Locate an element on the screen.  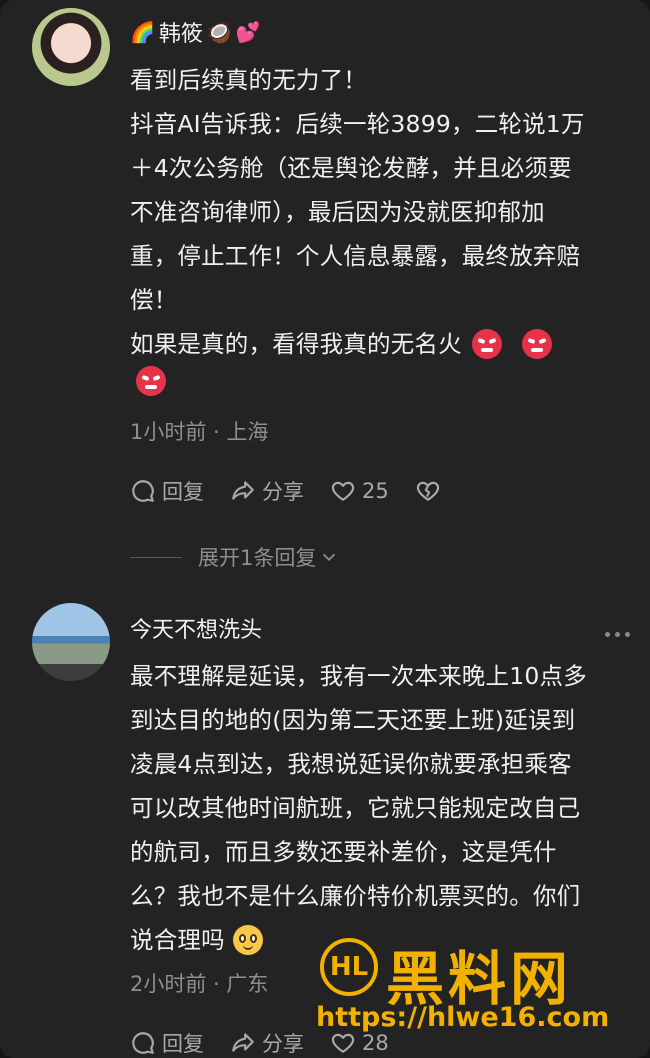
comment-line: 的航司，而且多数还要补差价，这是凭什 is located at coordinates (343, 852).